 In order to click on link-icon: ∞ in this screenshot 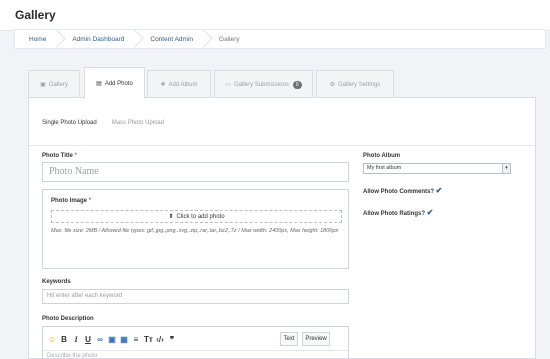, I will do `click(100, 339)`.